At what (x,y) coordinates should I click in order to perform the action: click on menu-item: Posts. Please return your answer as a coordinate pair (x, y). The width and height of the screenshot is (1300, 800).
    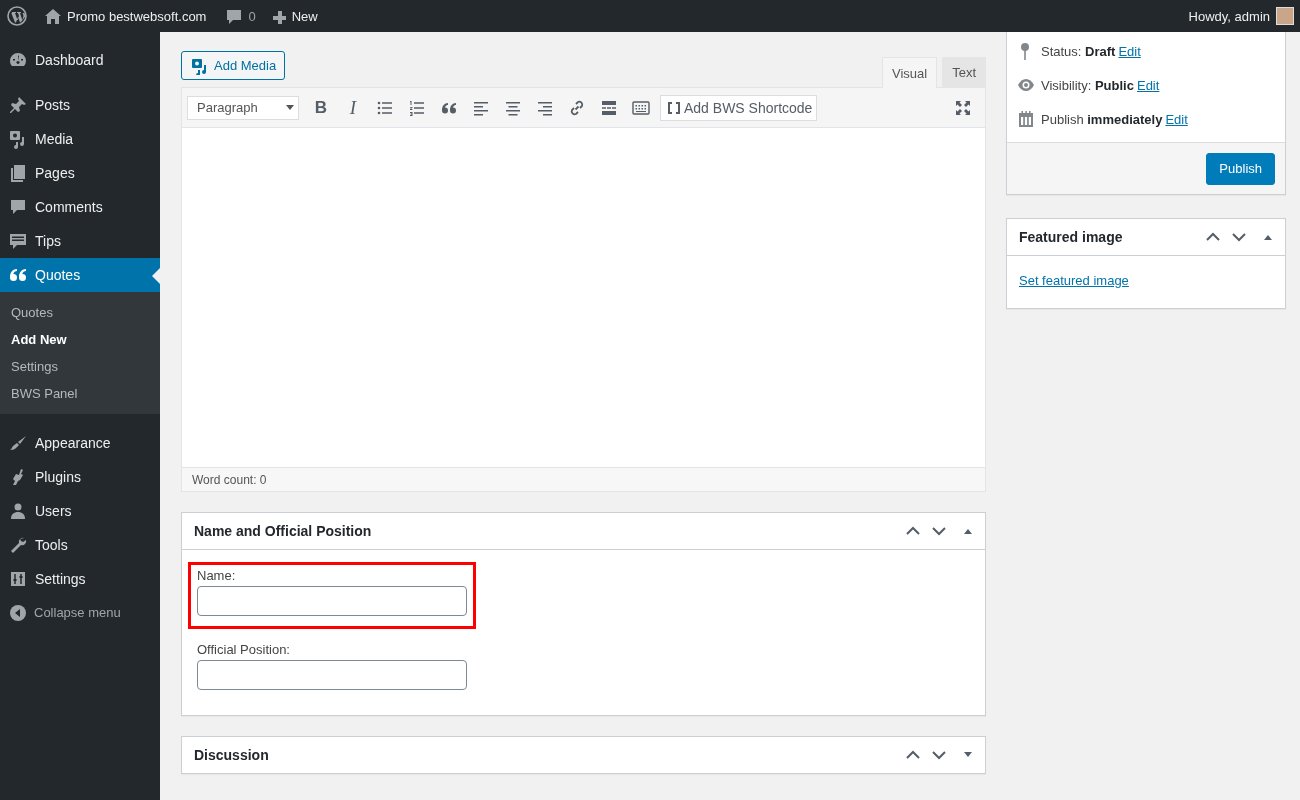
    Looking at the image, I should click on (80, 105).